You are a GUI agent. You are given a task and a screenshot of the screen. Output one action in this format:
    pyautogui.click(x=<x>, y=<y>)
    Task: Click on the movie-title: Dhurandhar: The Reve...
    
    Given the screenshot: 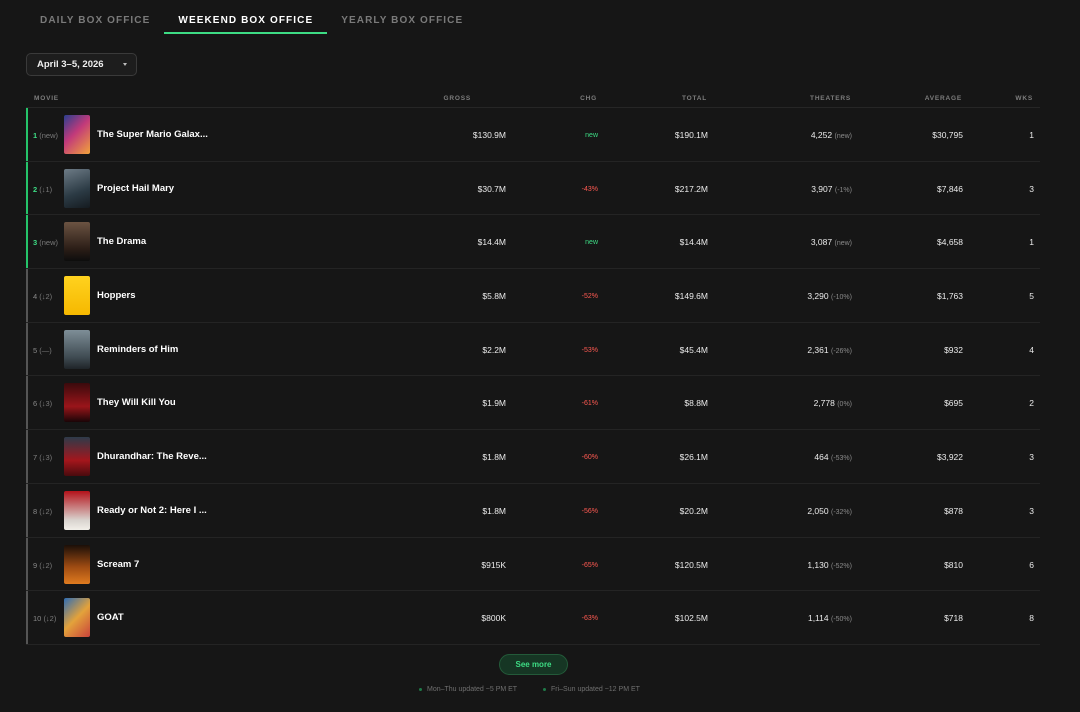 What is the action you would take?
    pyautogui.click(x=152, y=456)
    